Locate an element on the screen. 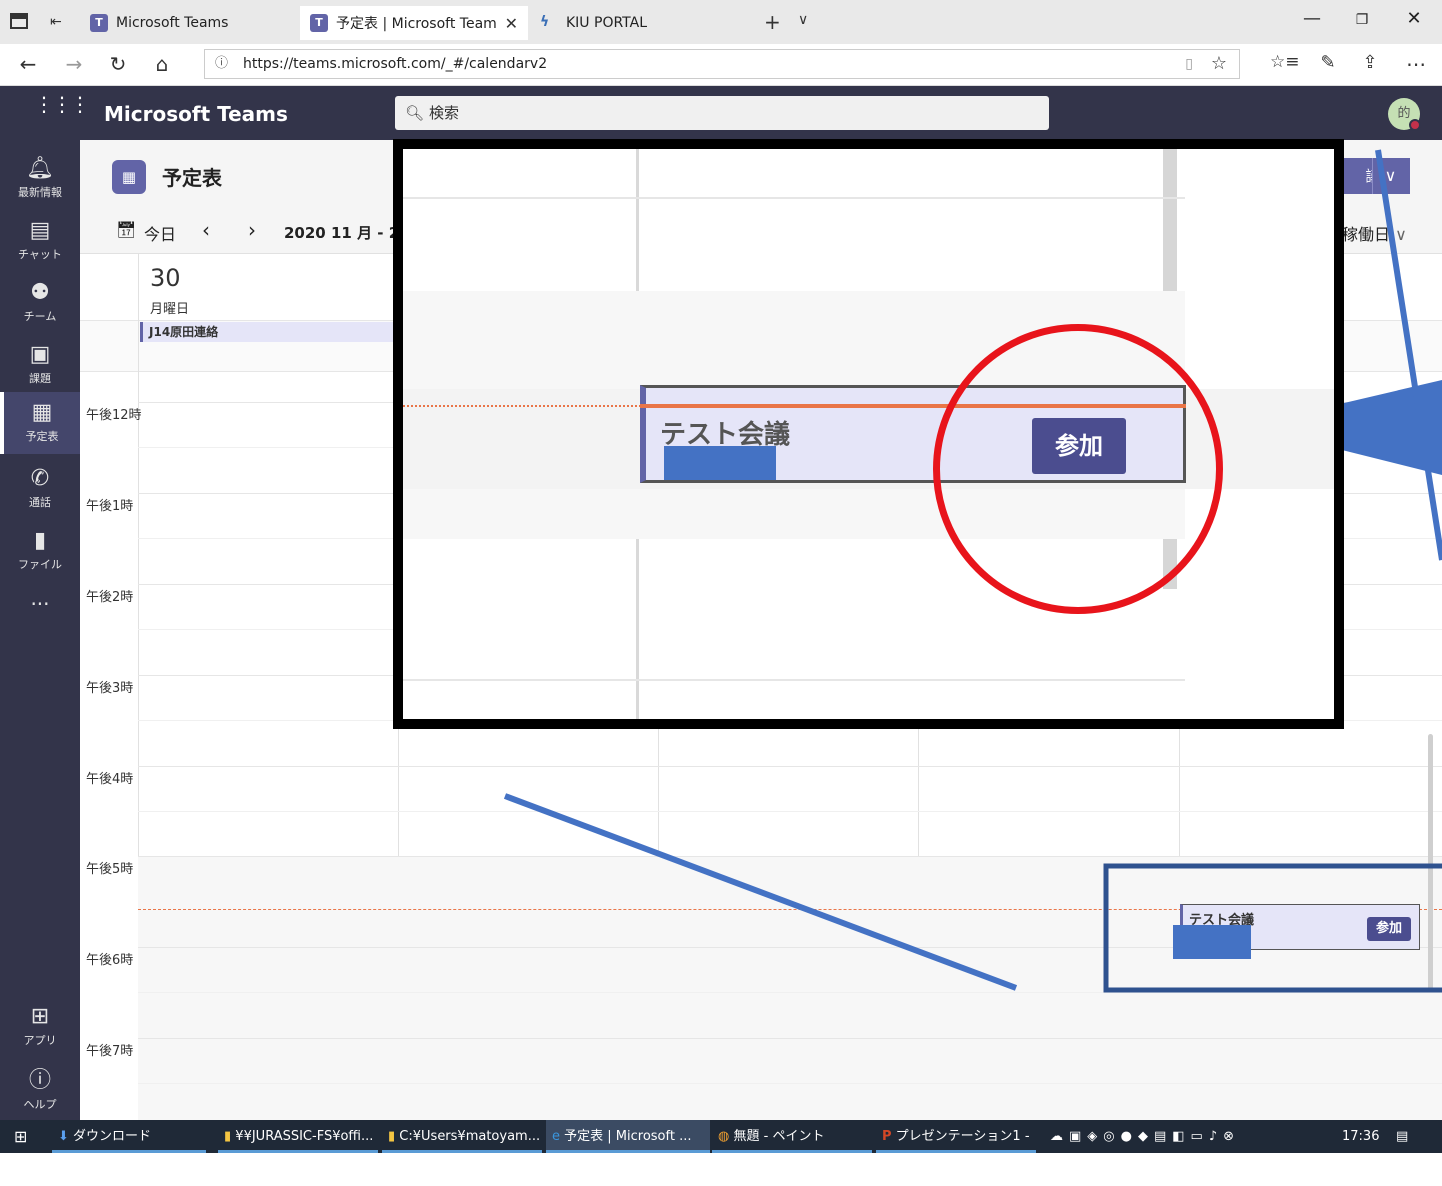 This screenshot has height=1186, width=1442. taskbar-label: ダウンロード is located at coordinates (112, 1136).